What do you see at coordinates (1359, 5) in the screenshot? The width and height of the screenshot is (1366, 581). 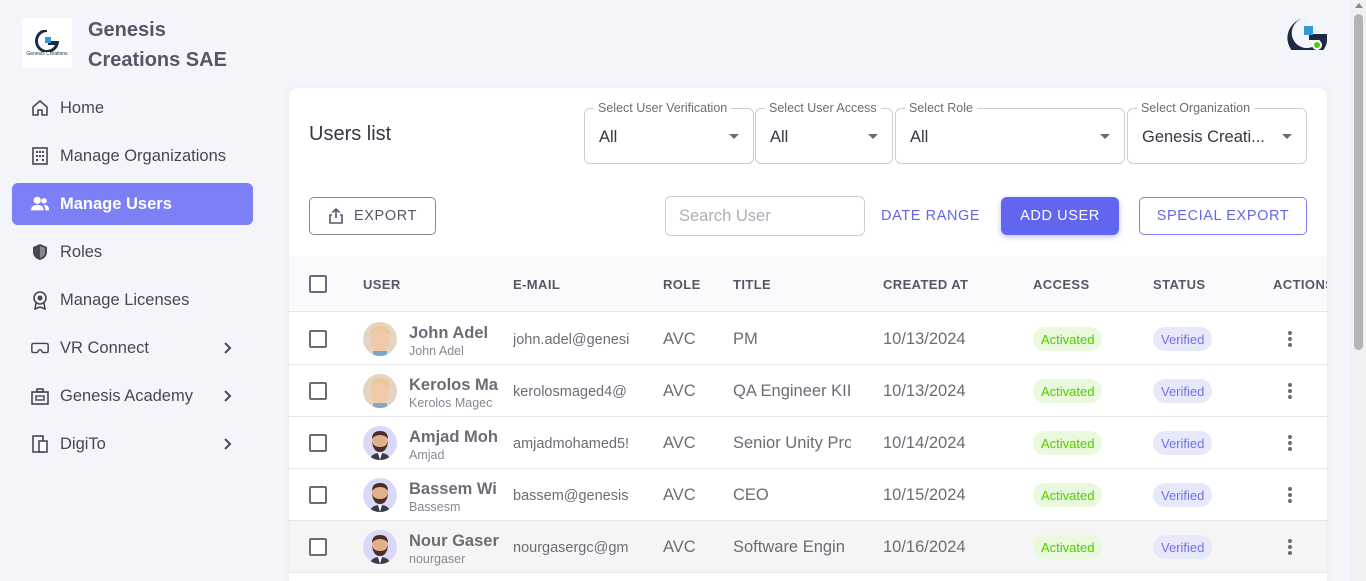 I see `scroll-up-arrow-icon` at bounding box center [1359, 5].